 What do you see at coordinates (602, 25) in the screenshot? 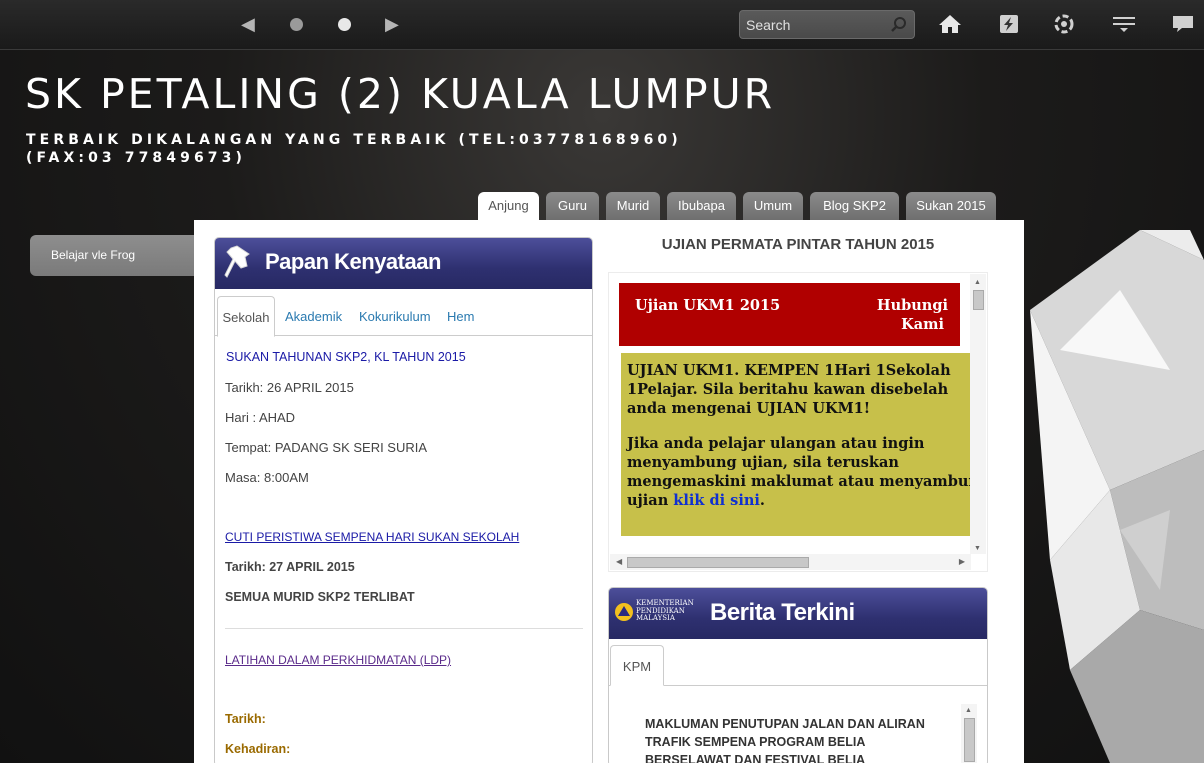
I see `top-bar: ◀ ▶` at bounding box center [602, 25].